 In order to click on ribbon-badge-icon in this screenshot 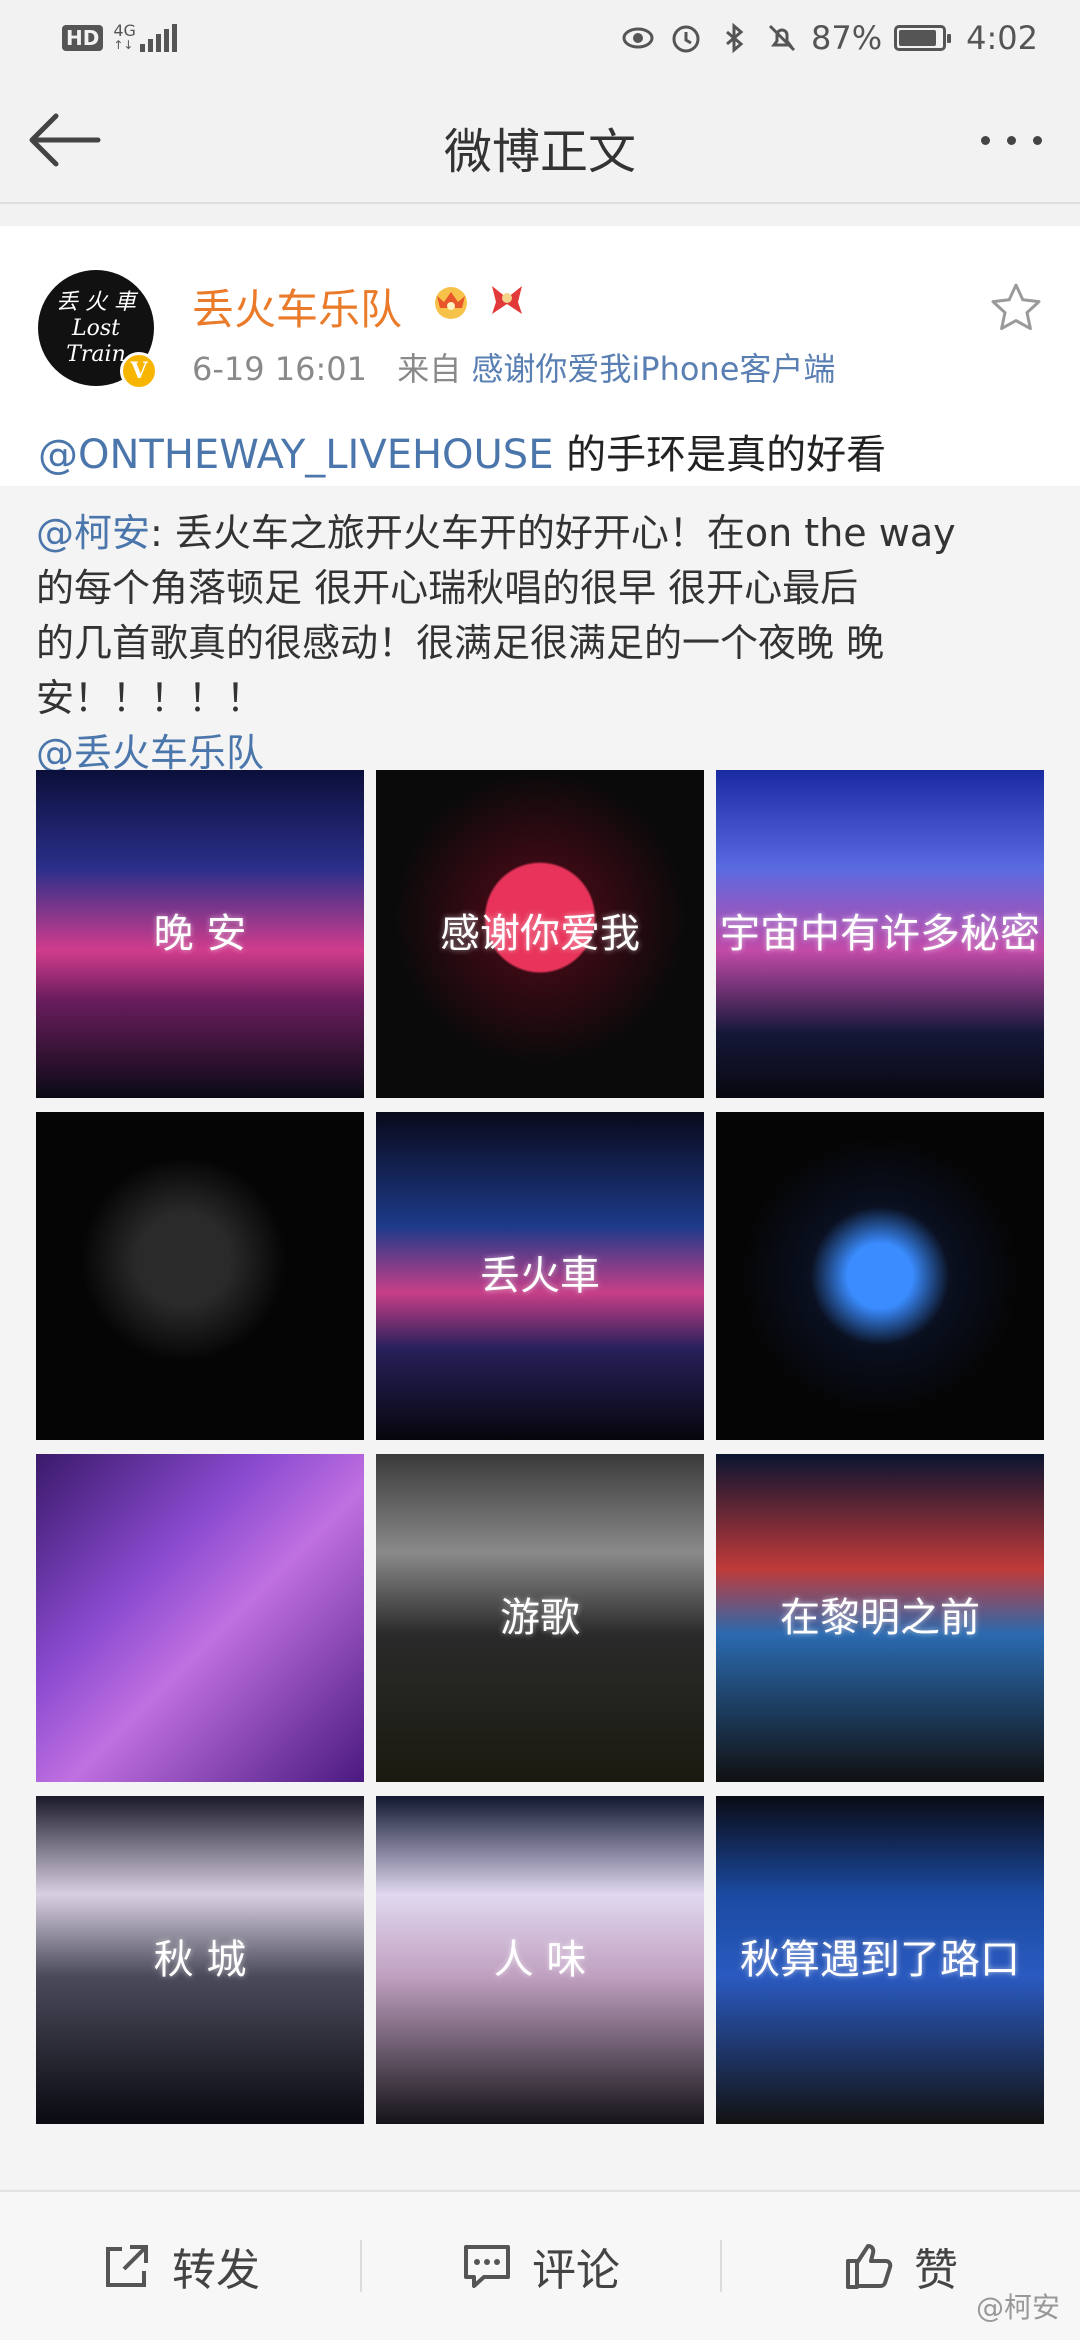, I will do `click(507, 300)`.